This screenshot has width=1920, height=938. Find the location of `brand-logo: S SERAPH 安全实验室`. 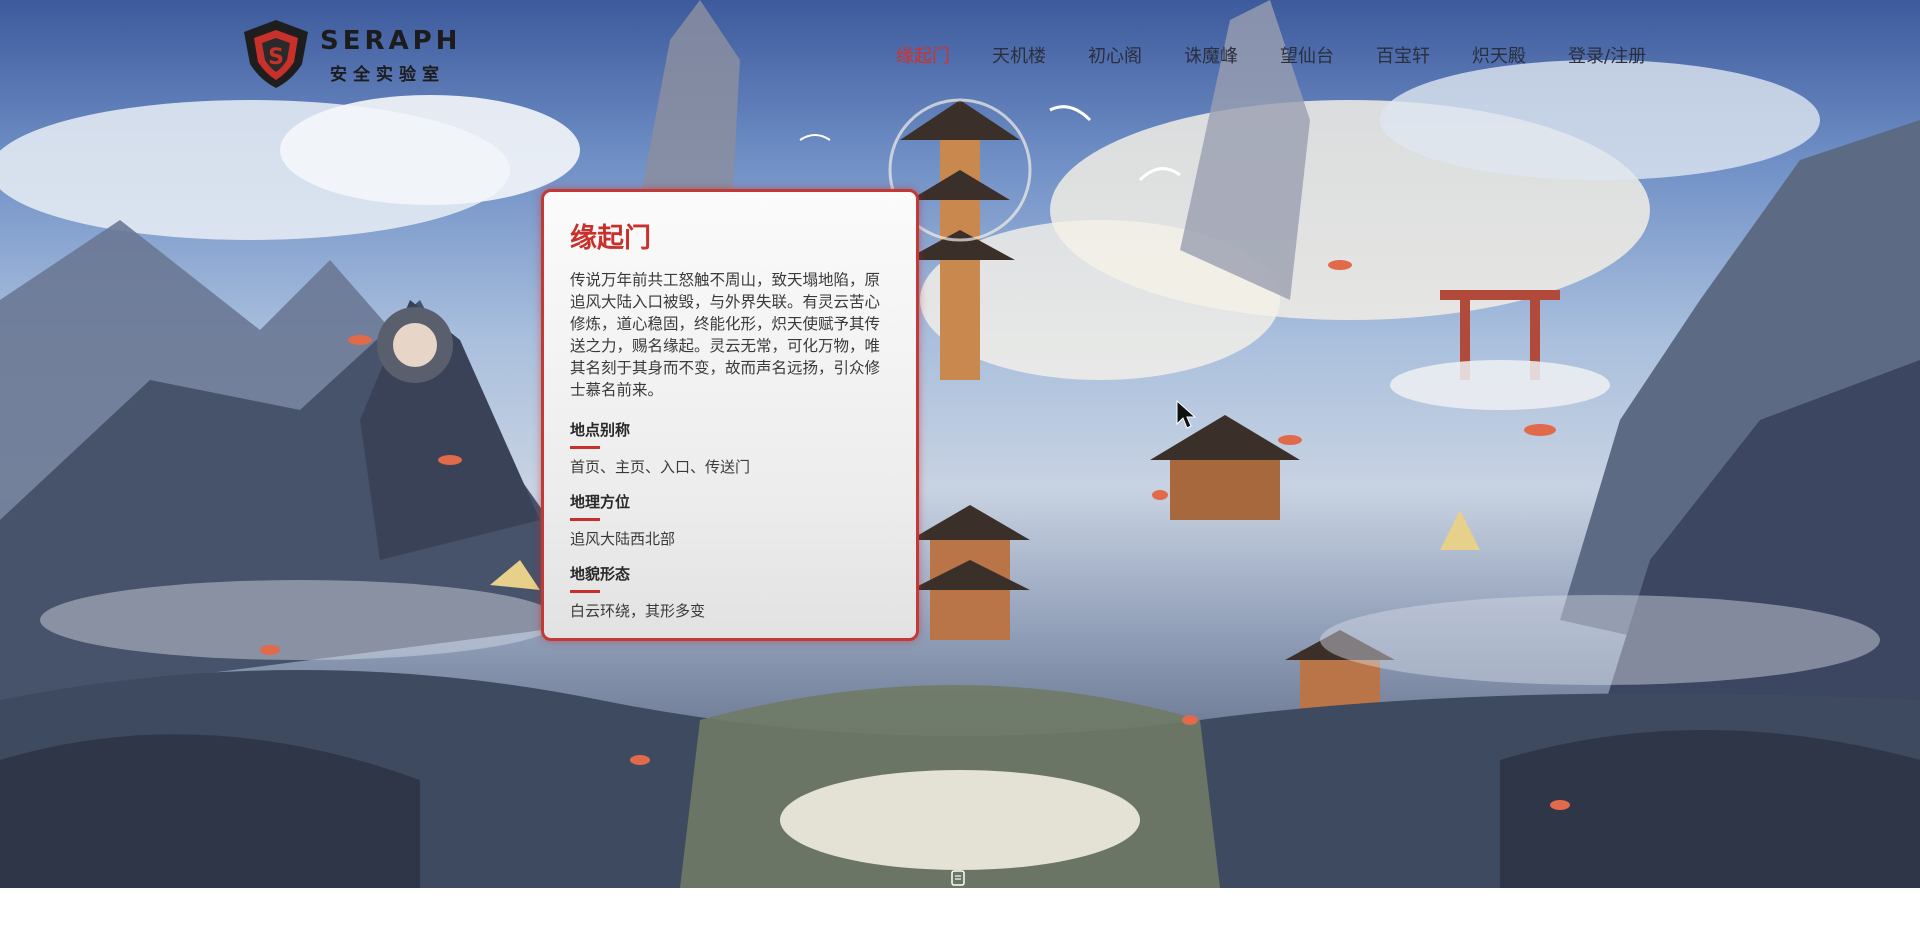

brand-logo: S SERAPH 安全实验室 is located at coordinates (348, 54).